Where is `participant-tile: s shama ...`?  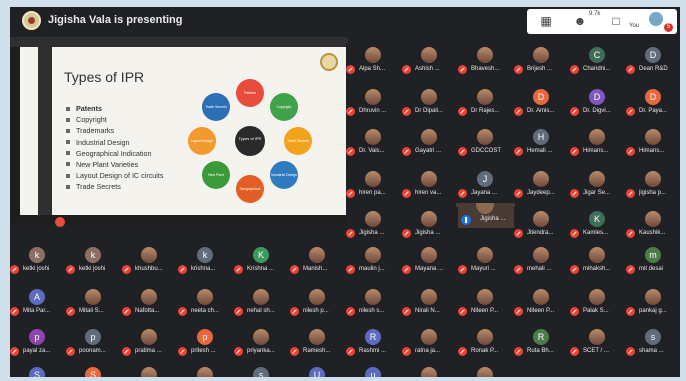
participant-tile: s shama ... is located at coordinates (653, 343).